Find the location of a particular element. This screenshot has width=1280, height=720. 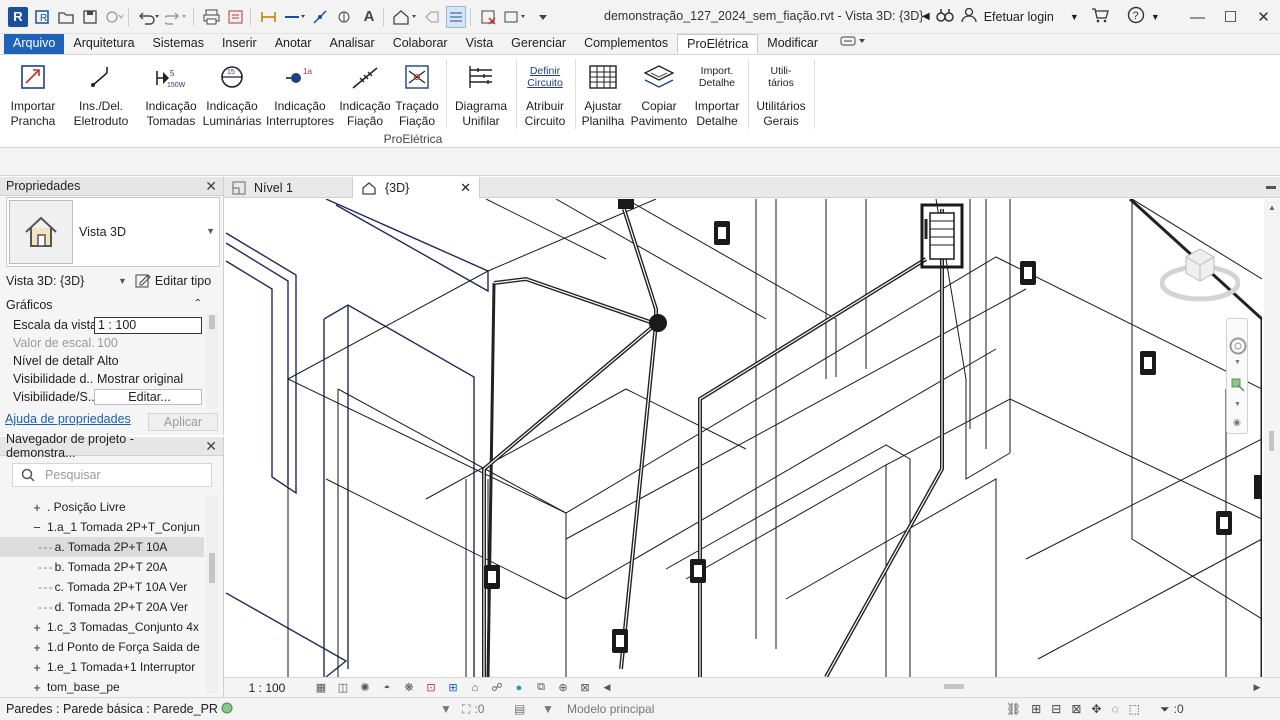

tree-item: +1.e_1 Tomada+1 Interruptor is located at coordinates (102, 667).